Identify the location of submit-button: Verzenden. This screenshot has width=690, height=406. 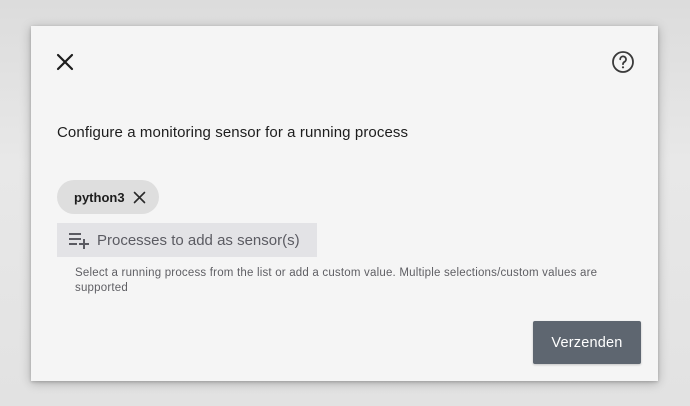
(587, 342).